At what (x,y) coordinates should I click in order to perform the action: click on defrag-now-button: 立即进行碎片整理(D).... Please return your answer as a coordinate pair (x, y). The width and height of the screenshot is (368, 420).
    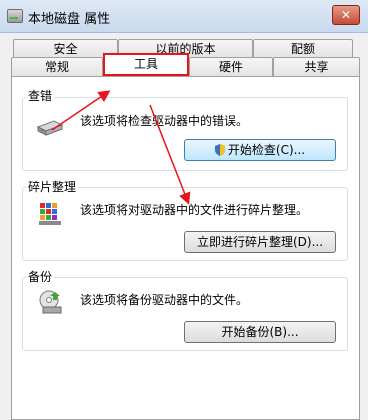
    Looking at the image, I should click on (260, 242).